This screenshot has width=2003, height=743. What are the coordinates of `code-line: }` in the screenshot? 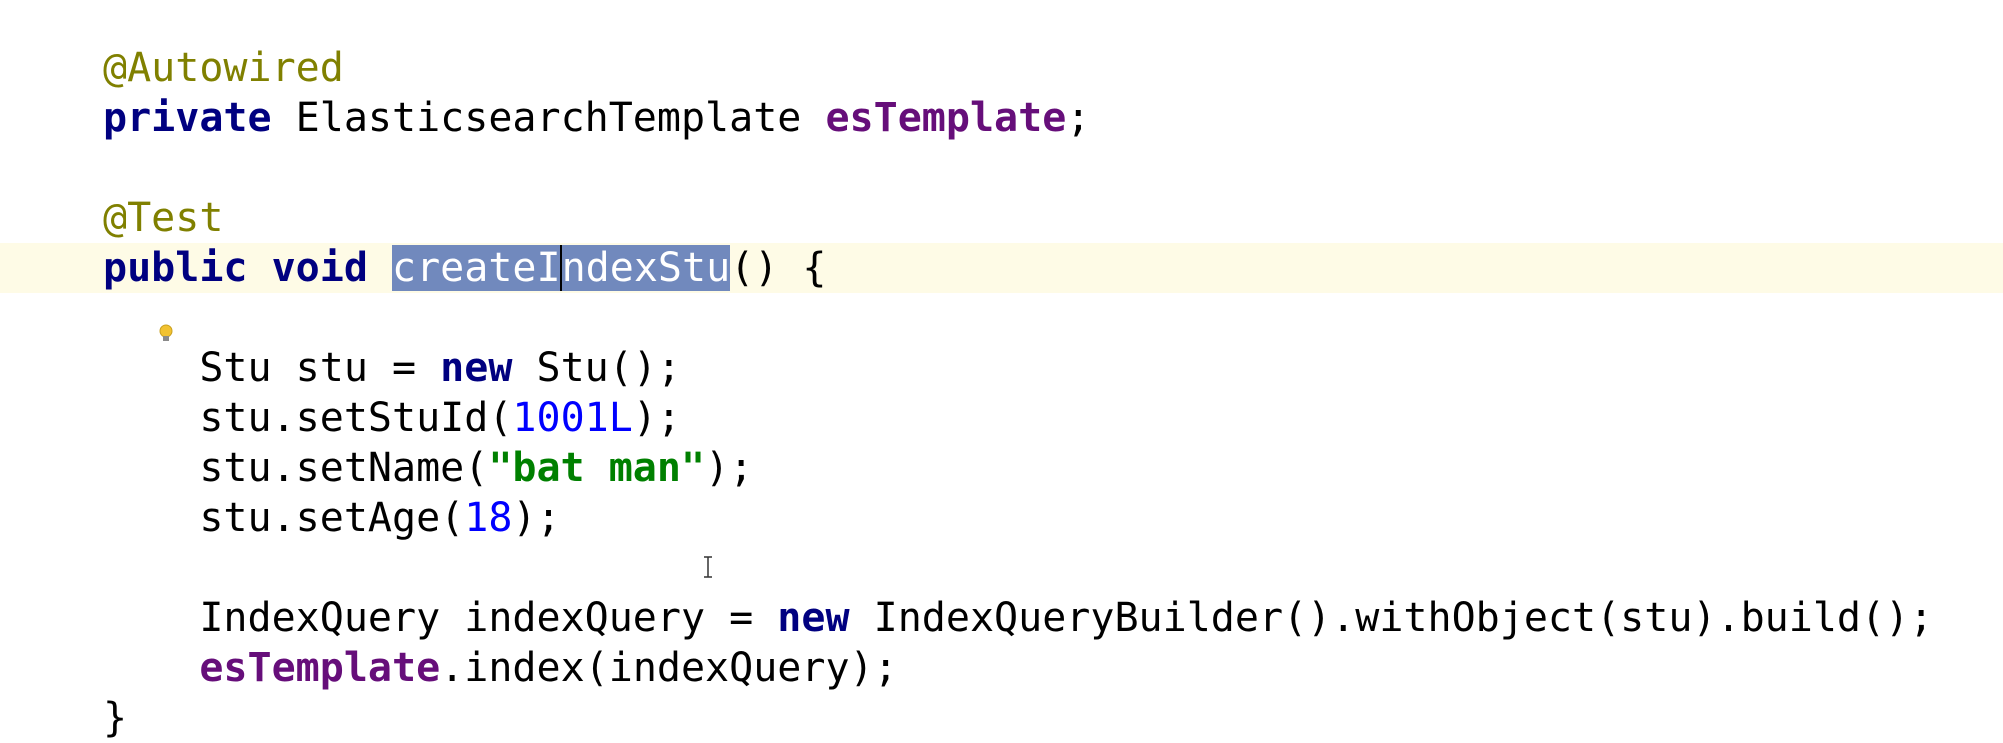 It's located at (1001, 718).